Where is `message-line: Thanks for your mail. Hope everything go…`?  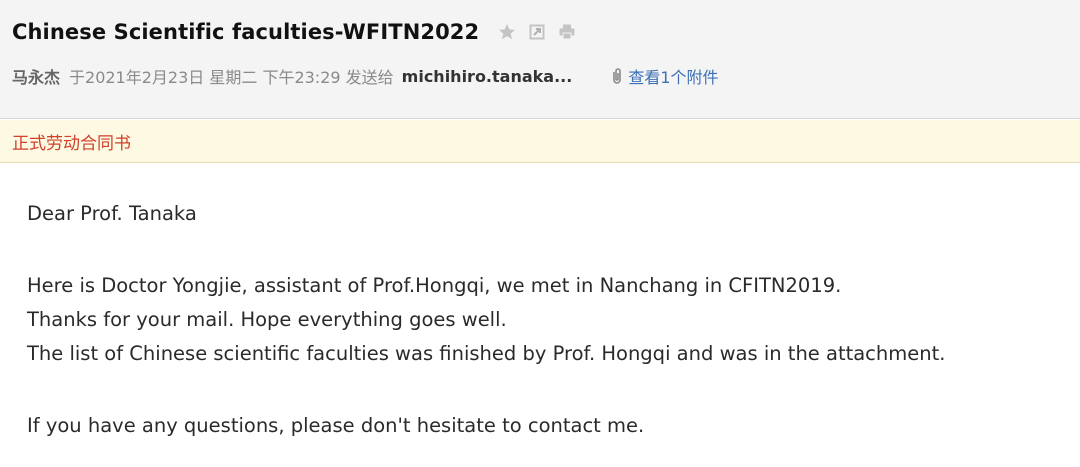
message-line: Thanks for your mail. Hope everything go… is located at coordinates (267, 319).